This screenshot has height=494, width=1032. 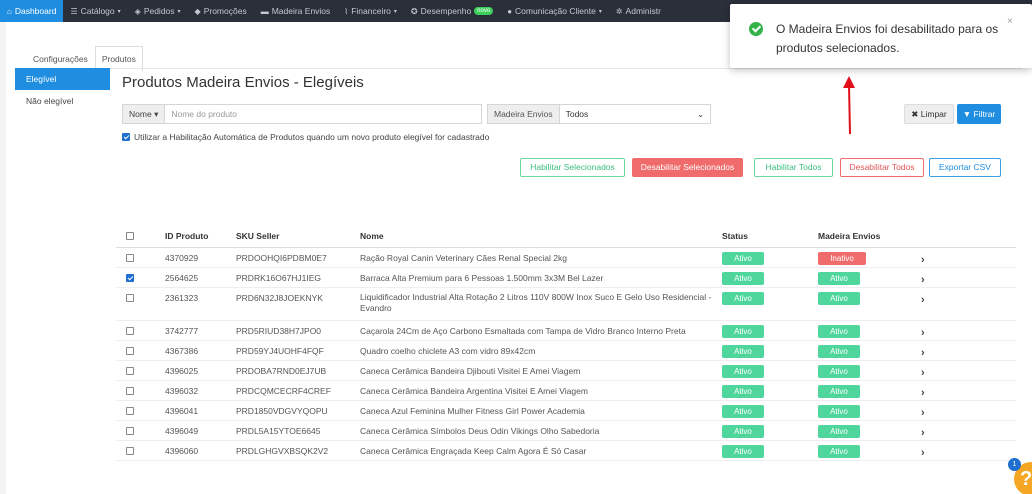 What do you see at coordinates (849, 236) in the screenshot?
I see `header-madeira-envios: Madeira Envios` at bounding box center [849, 236].